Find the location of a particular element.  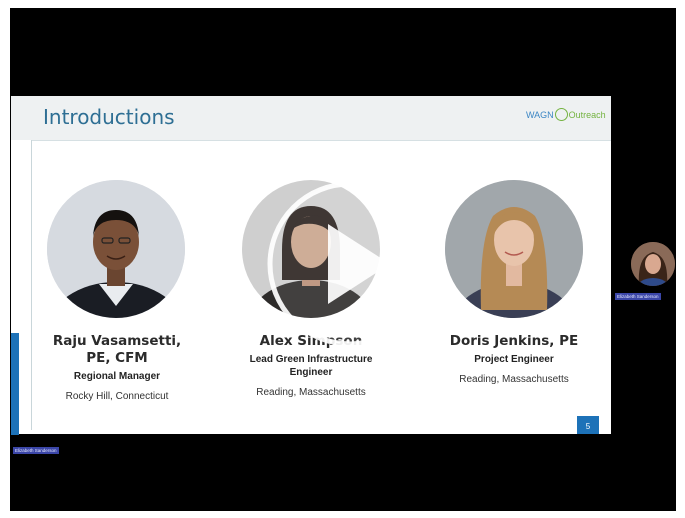

person-name: Raju Vasamsetti, is located at coordinates (117, 341).